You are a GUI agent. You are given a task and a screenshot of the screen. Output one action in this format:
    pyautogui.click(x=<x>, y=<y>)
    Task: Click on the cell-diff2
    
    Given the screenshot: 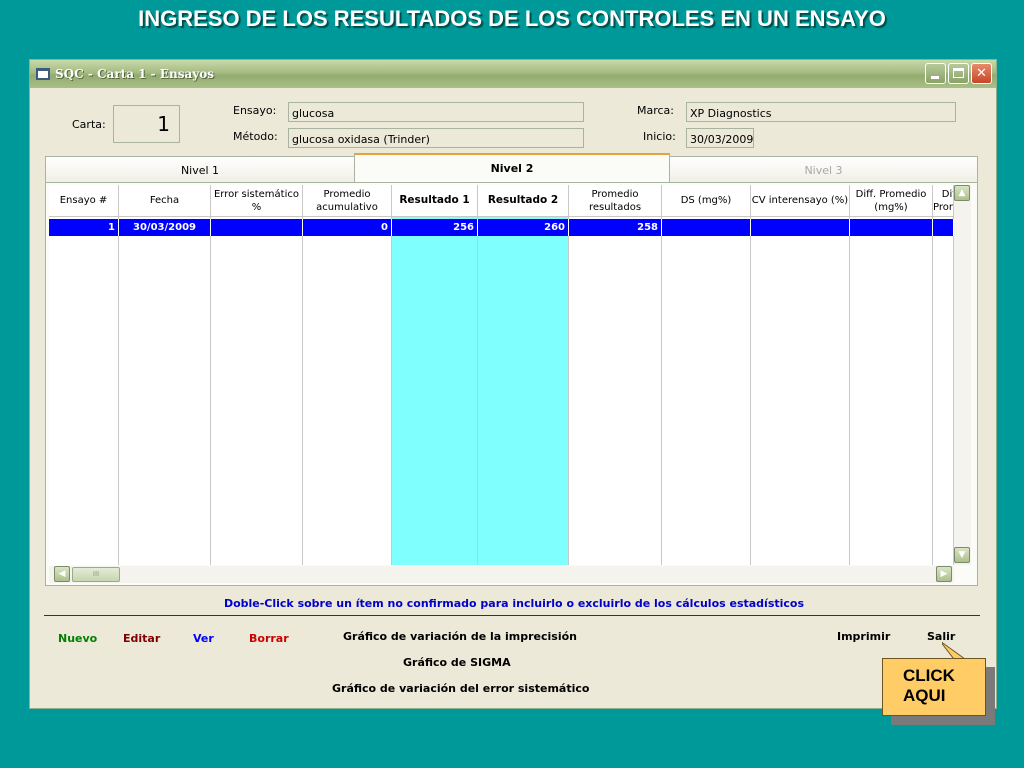 What is the action you would take?
    pyautogui.click(x=943, y=227)
    